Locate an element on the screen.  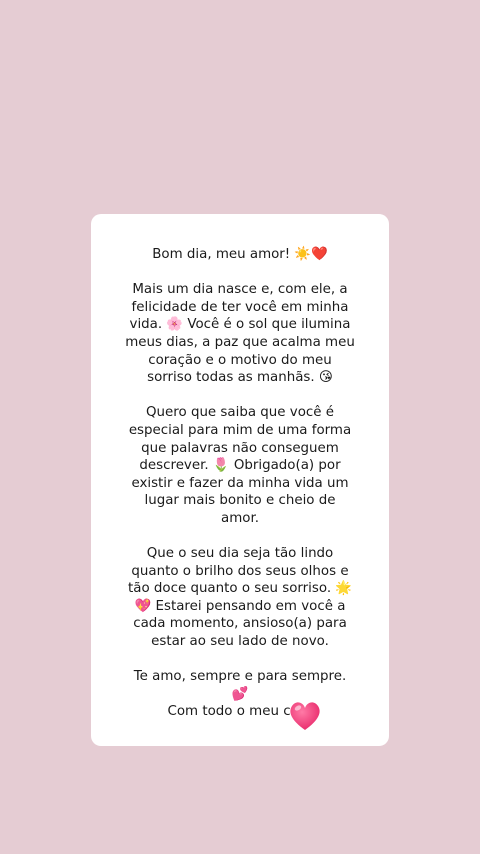
closing-emoji: 💕 is located at coordinates (240, 694).